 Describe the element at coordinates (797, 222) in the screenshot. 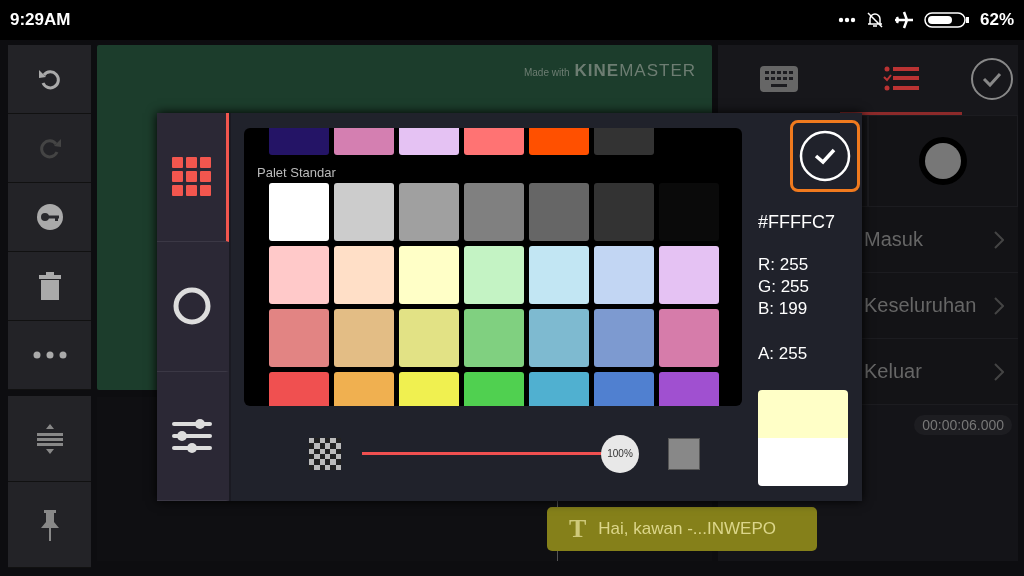

I see `hex-value: #FFFFC7` at that location.